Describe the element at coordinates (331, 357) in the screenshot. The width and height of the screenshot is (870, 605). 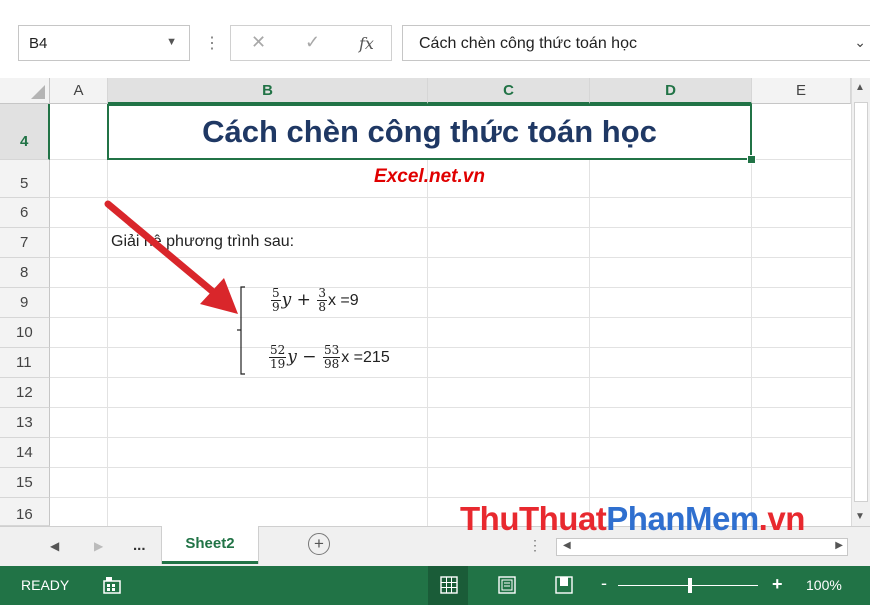
I see `fraction: 53 98` at that location.